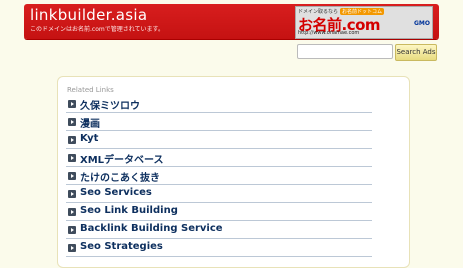 The height and width of the screenshot is (268, 463). Describe the element at coordinates (219, 104) in the screenshot. I see `list-item: 久保ミツロウ` at that location.